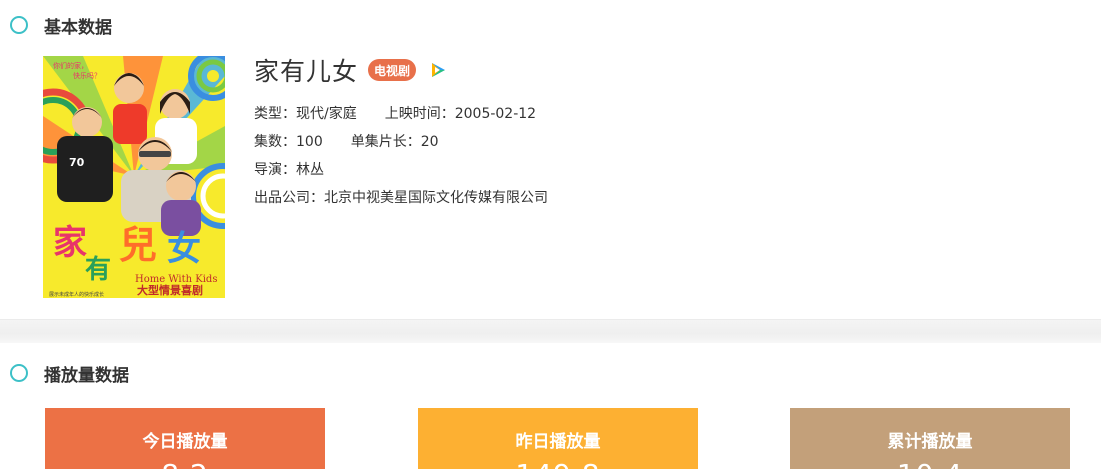  I want to click on director-label: 导演：, so click(275, 170).